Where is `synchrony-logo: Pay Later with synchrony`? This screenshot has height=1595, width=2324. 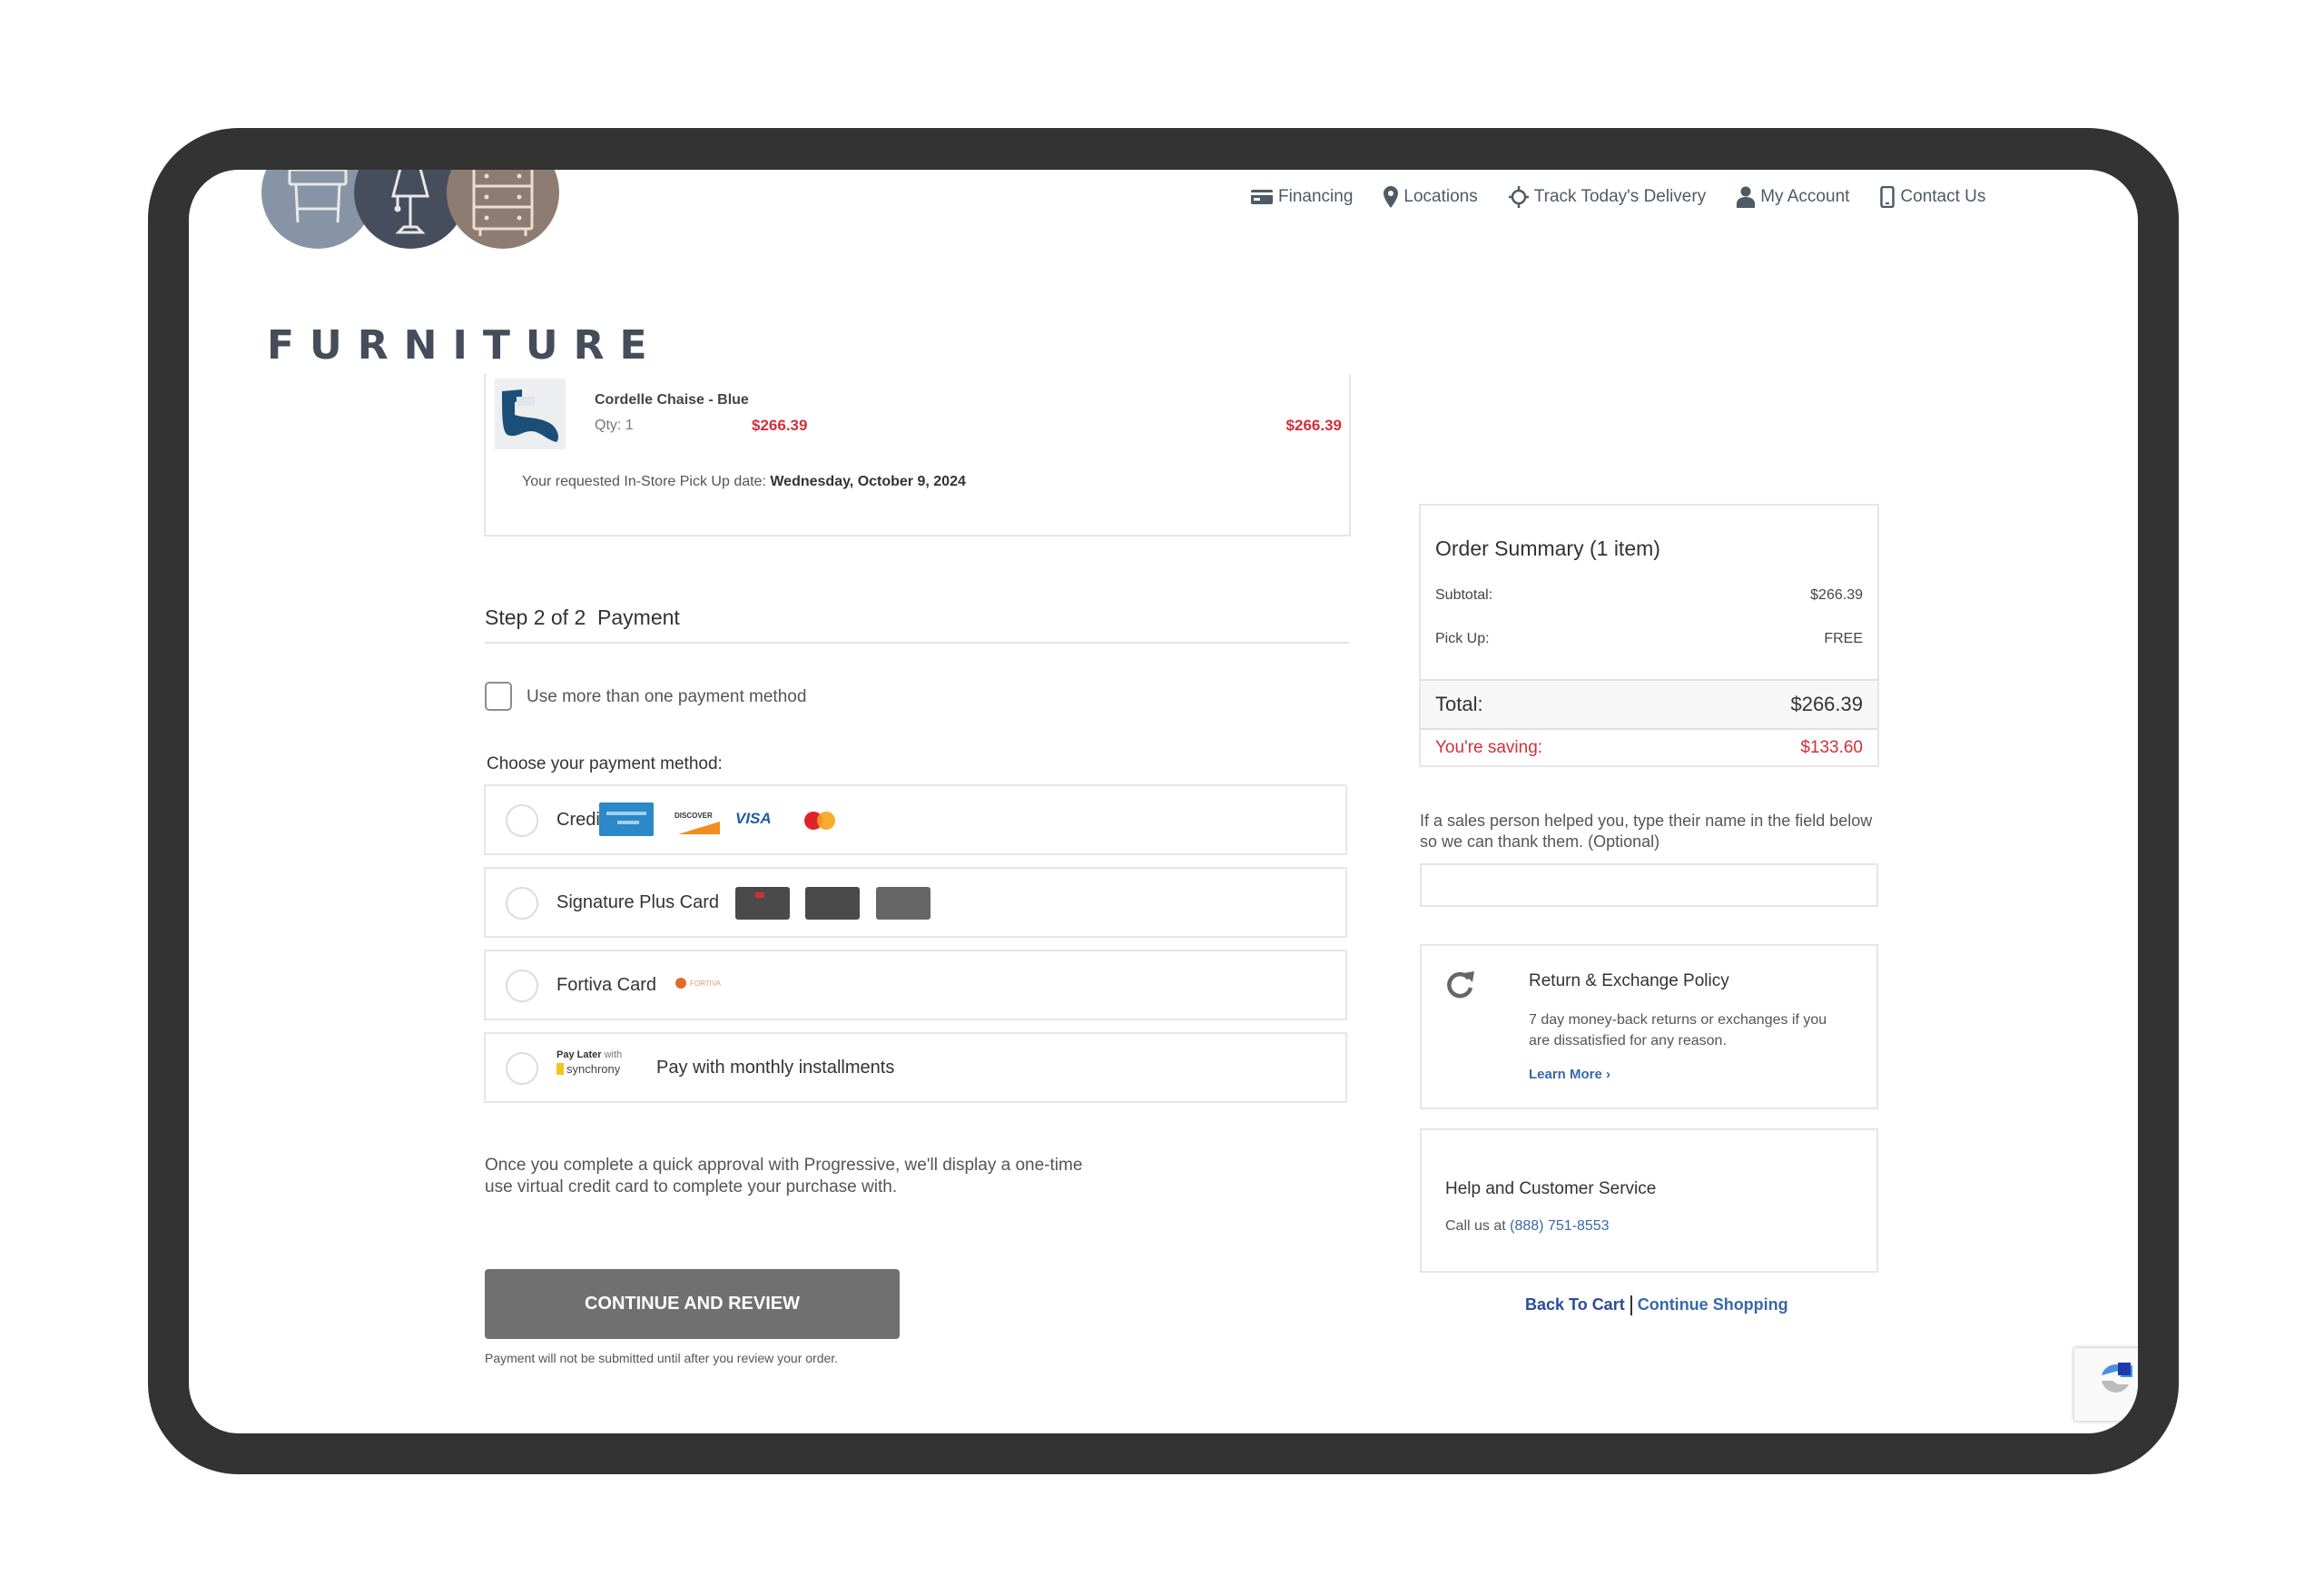
synchrony-logo: Pay Later with synchrony is located at coordinates (589, 1062).